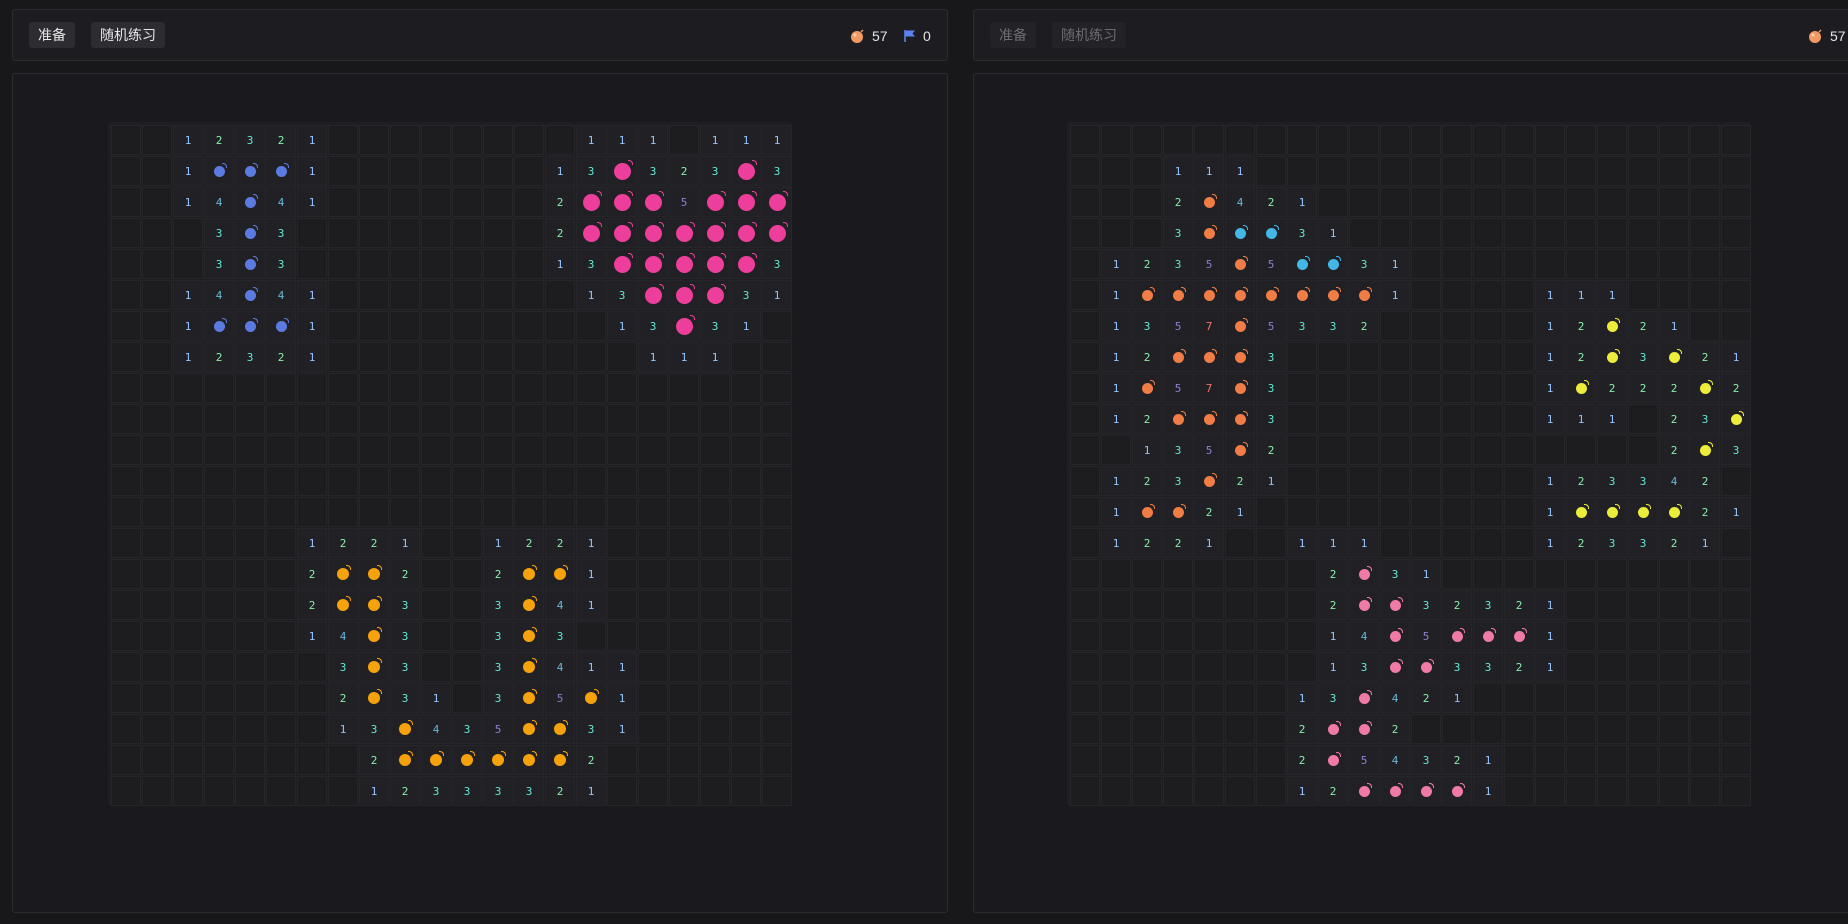 The image size is (1848, 924). Describe the element at coordinates (343, 636) in the screenshot. I see `board-cell: 4` at that location.